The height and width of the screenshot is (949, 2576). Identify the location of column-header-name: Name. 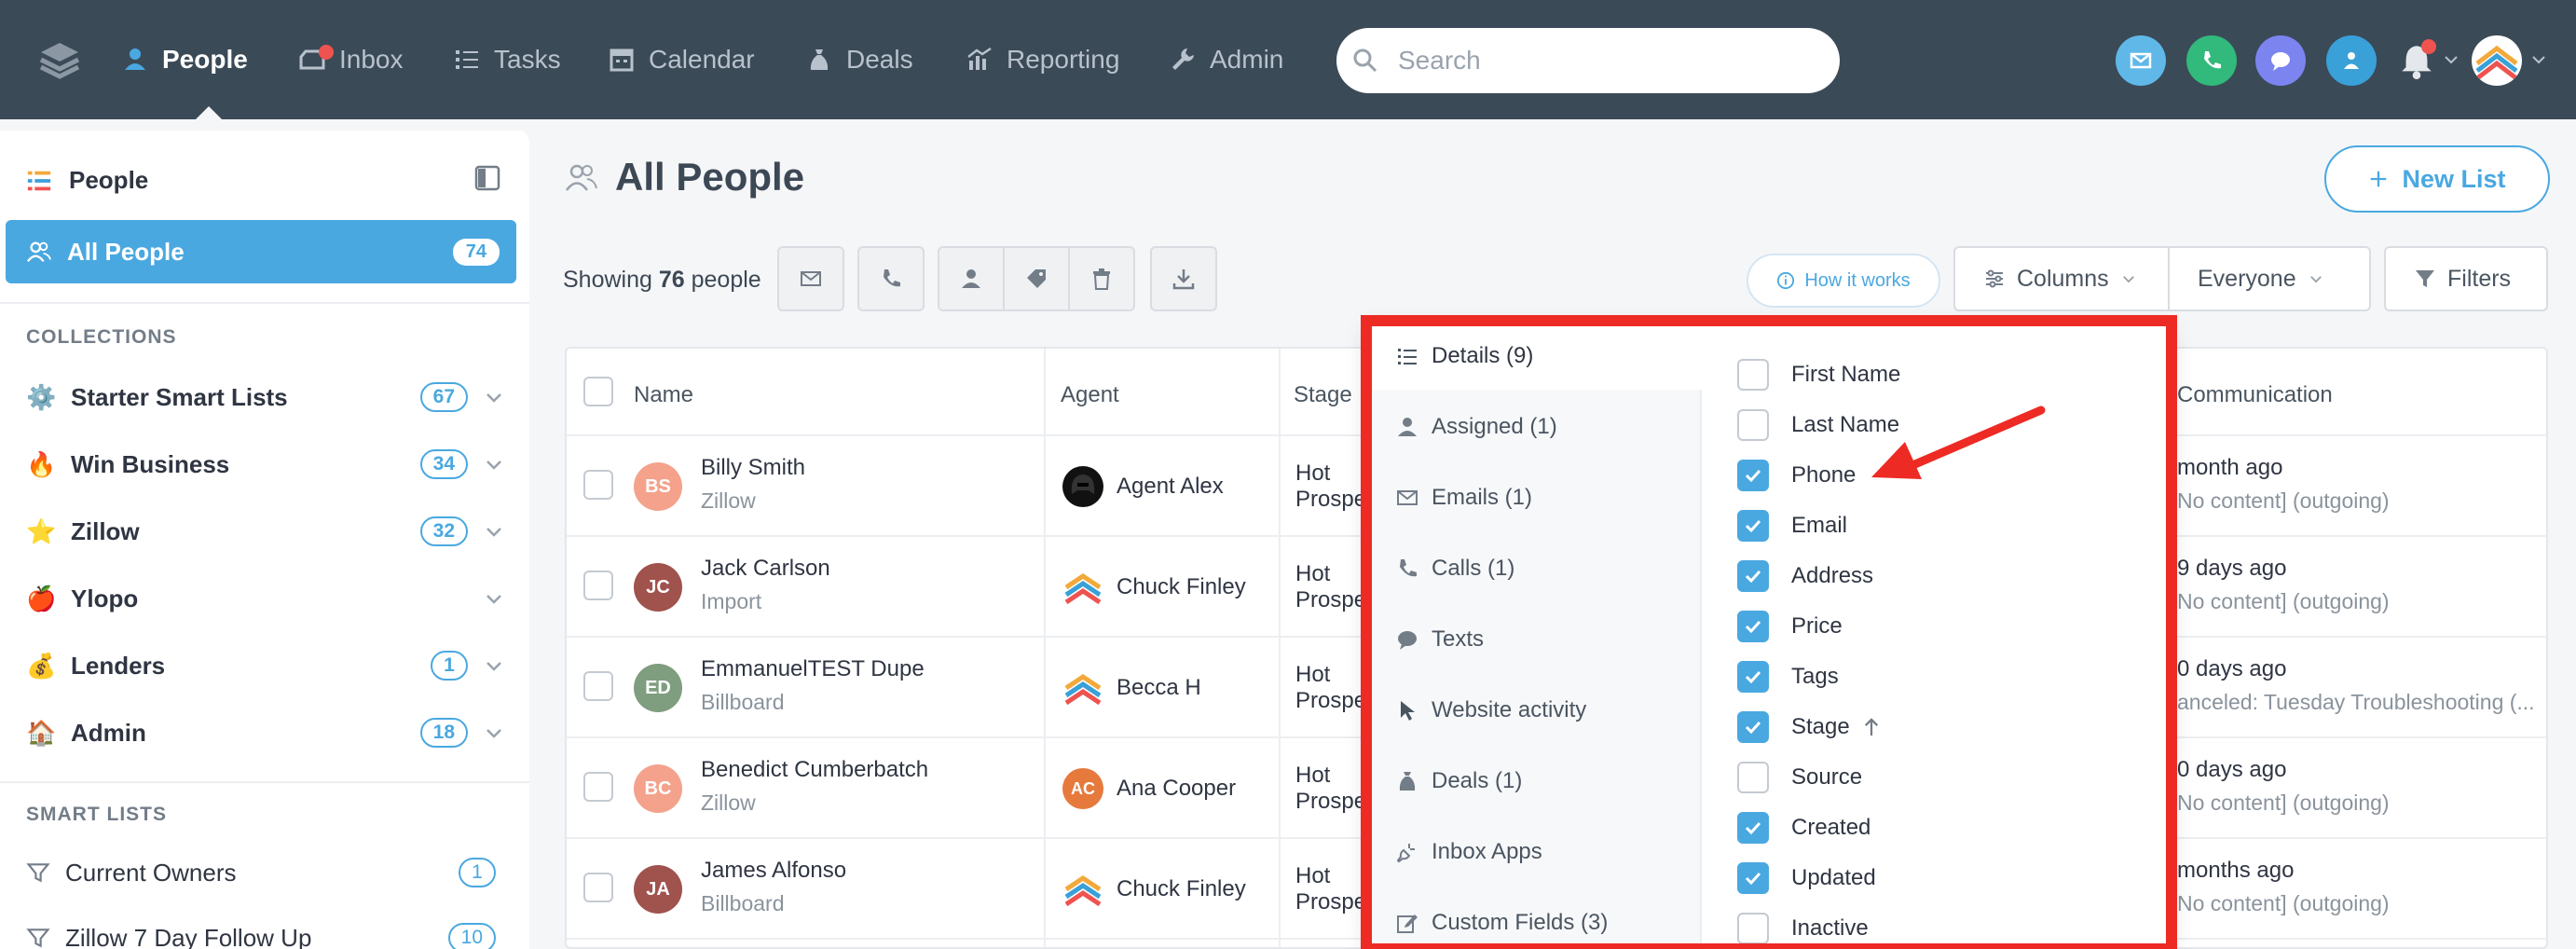
(663, 395).